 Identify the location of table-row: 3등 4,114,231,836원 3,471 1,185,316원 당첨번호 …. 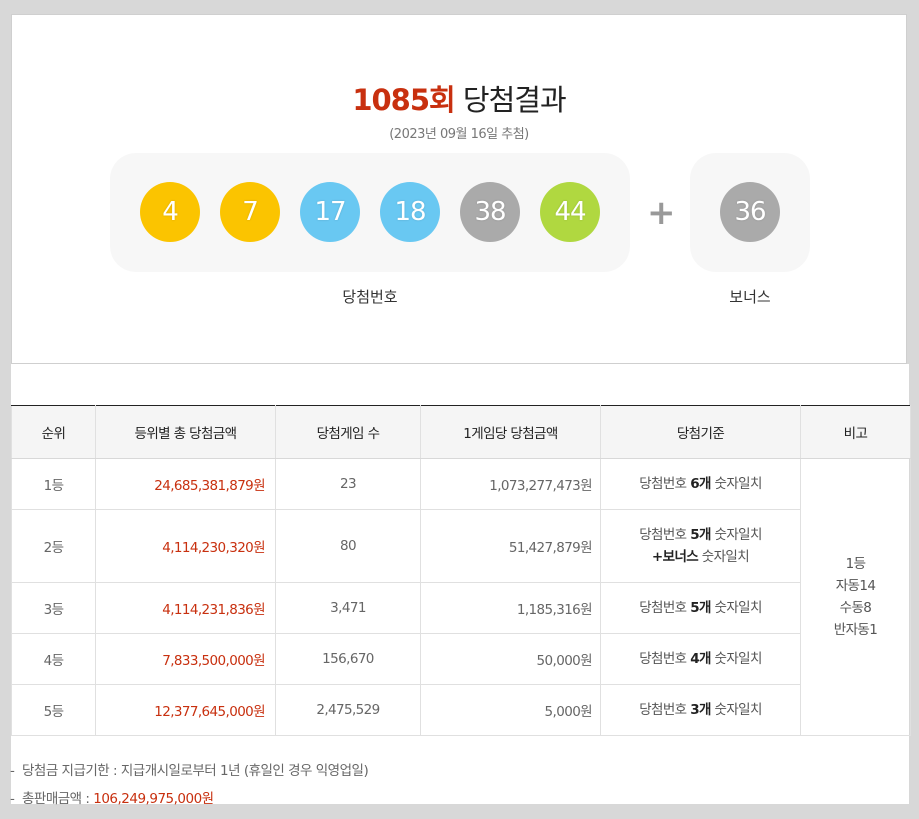
(461, 608).